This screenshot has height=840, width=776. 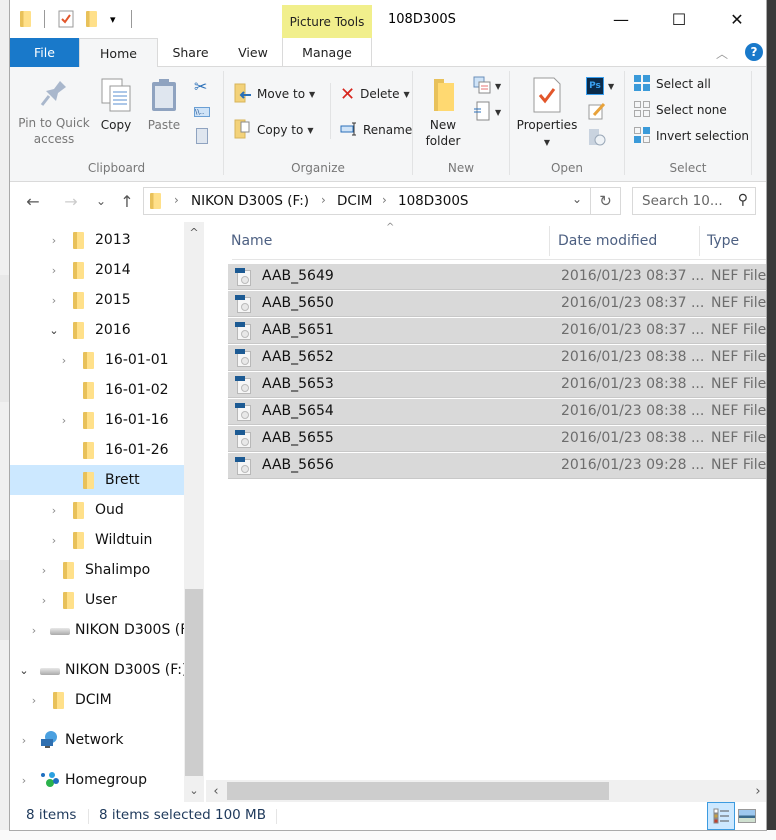 What do you see at coordinates (388, 241) in the screenshot?
I see `column-header-name: Name` at bounding box center [388, 241].